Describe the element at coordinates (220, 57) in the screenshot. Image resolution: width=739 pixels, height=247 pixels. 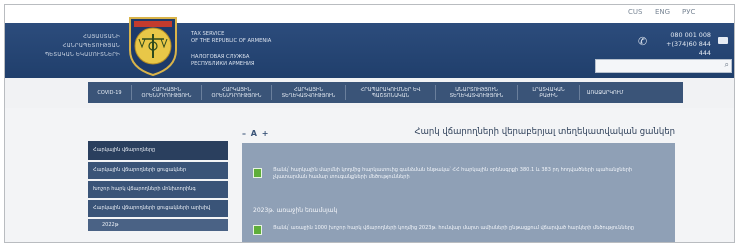
I see `ru-title-line-1: НАЛОГОВАЯ СЛУЖБА` at that location.